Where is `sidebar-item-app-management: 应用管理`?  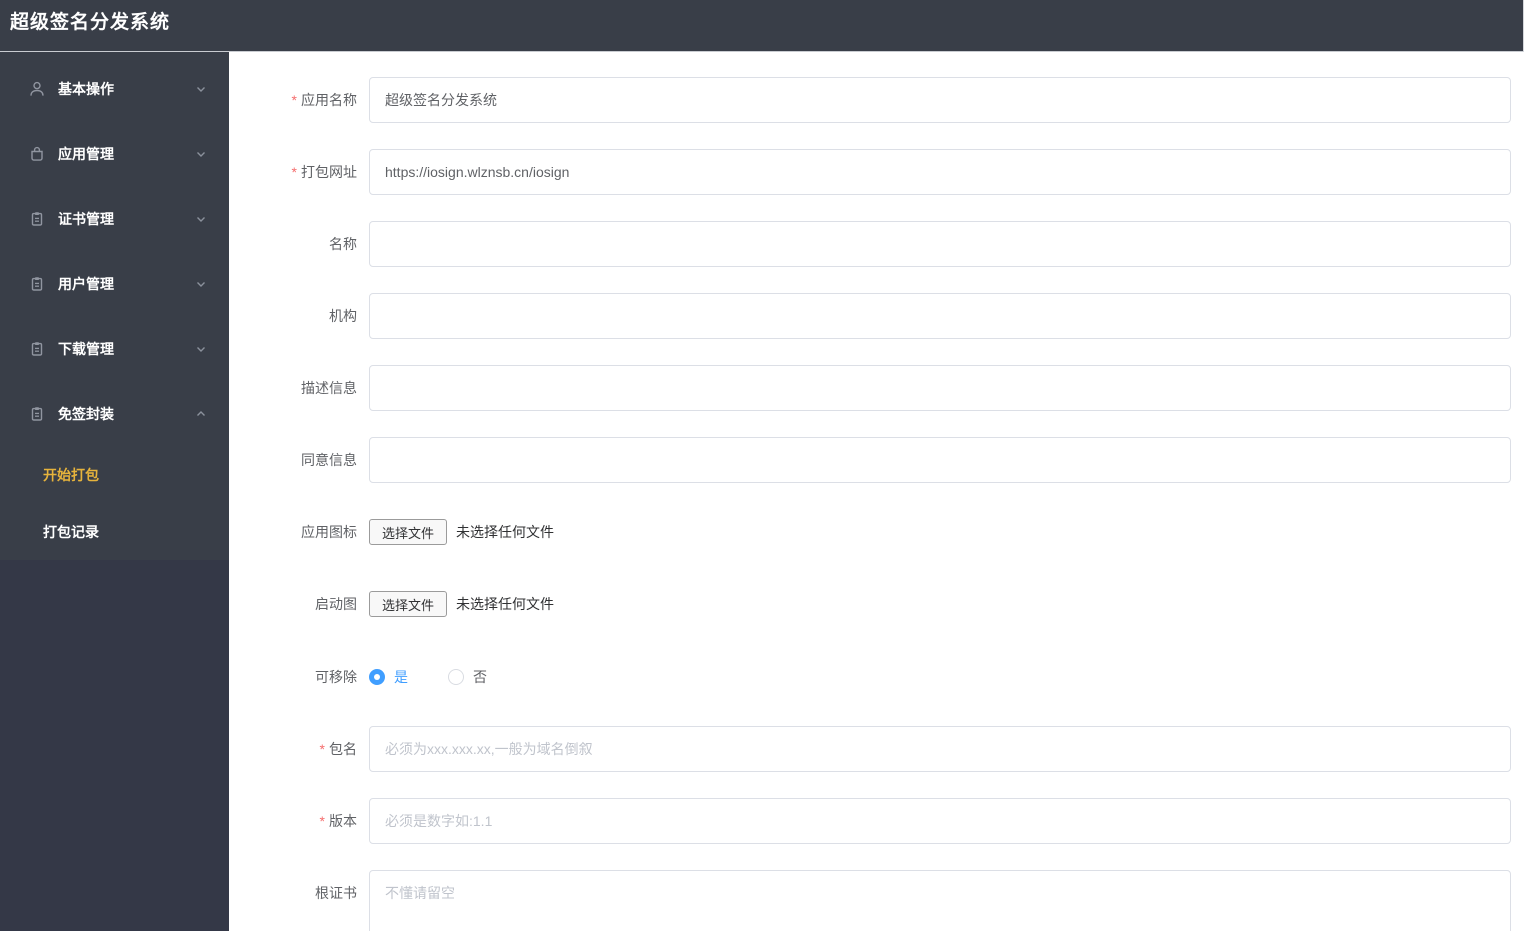
sidebar-item-app-management: 应用管理 is located at coordinates (114, 153).